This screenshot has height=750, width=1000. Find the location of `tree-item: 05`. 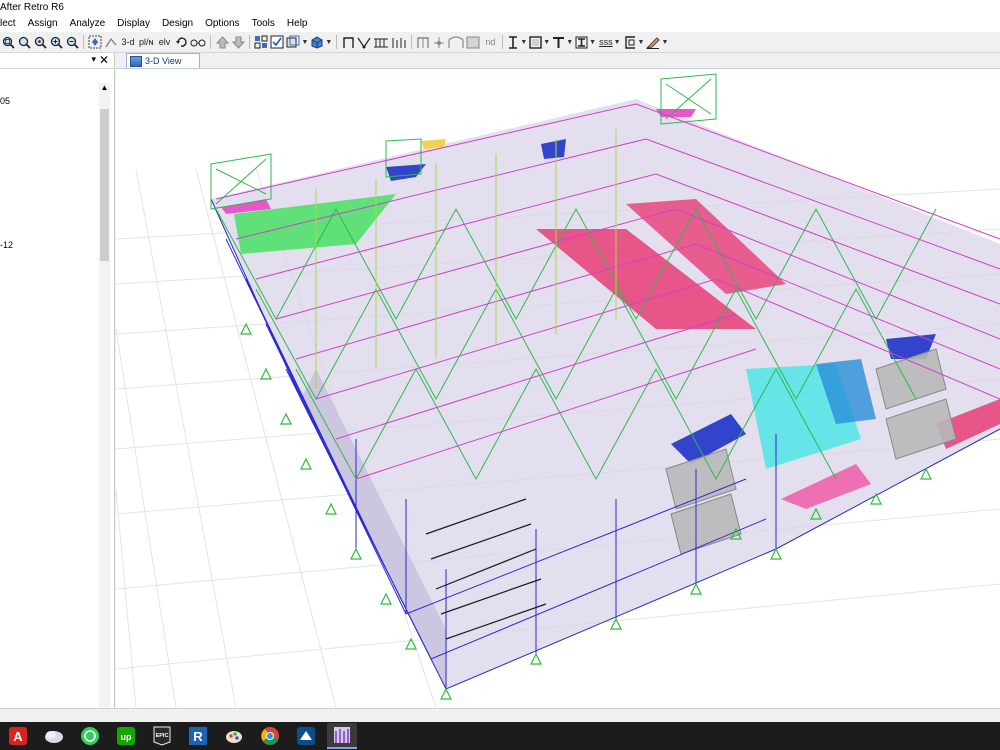

tree-item: 05 is located at coordinates (5, 101).